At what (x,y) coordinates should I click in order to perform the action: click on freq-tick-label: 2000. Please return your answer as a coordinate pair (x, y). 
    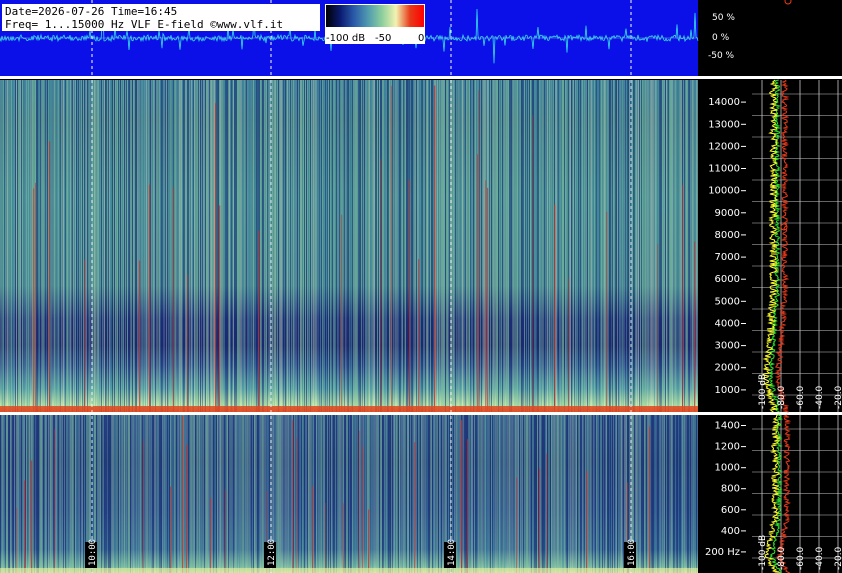
    Looking at the image, I should click on (727, 368).